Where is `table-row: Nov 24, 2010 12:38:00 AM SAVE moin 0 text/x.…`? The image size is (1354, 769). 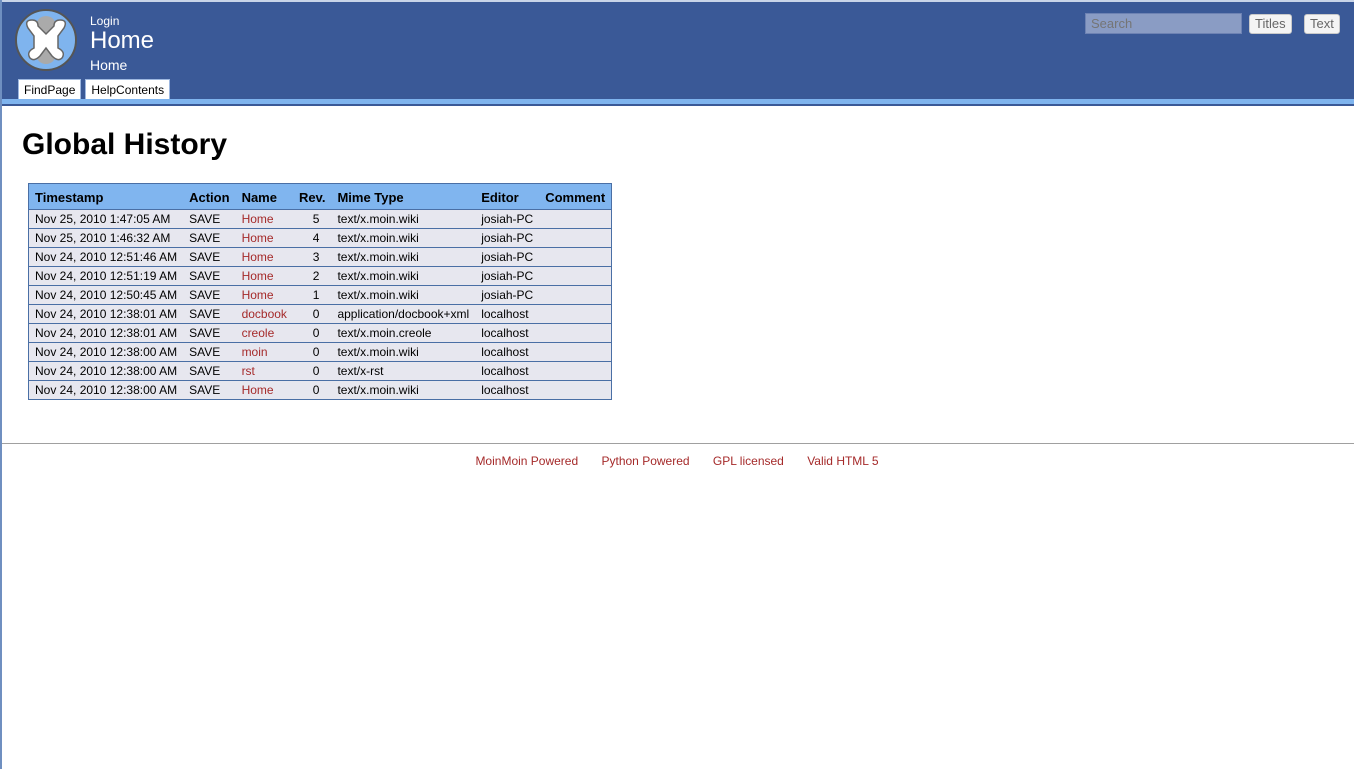 table-row: Nov 24, 2010 12:38:00 AM SAVE moin 0 text/x.… is located at coordinates (320, 352).